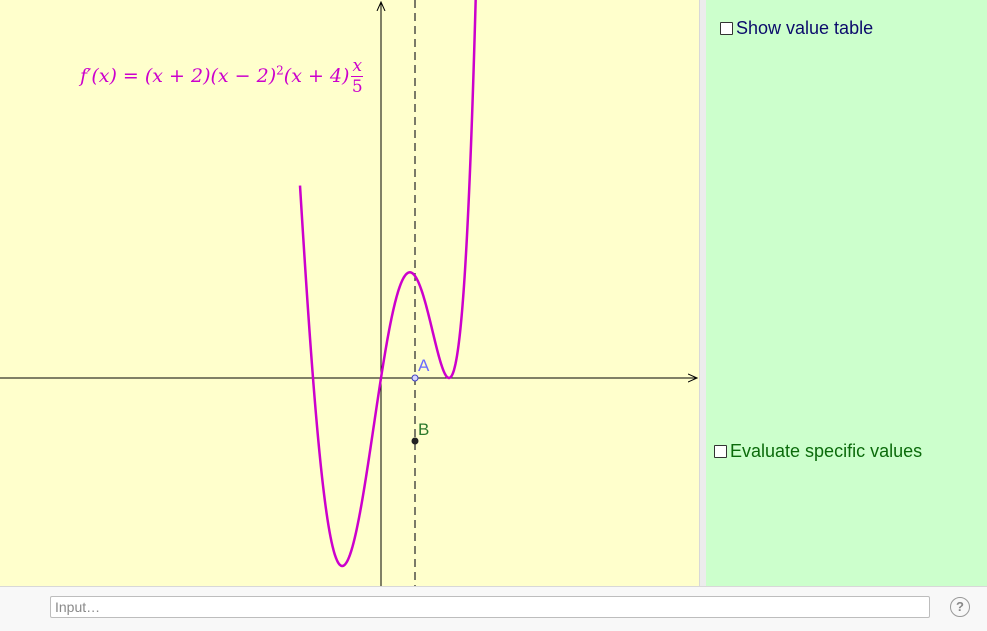 The width and height of the screenshot is (987, 631). What do you see at coordinates (960, 607) in the screenshot?
I see `question-circle-icon: ?` at bounding box center [960, 607].